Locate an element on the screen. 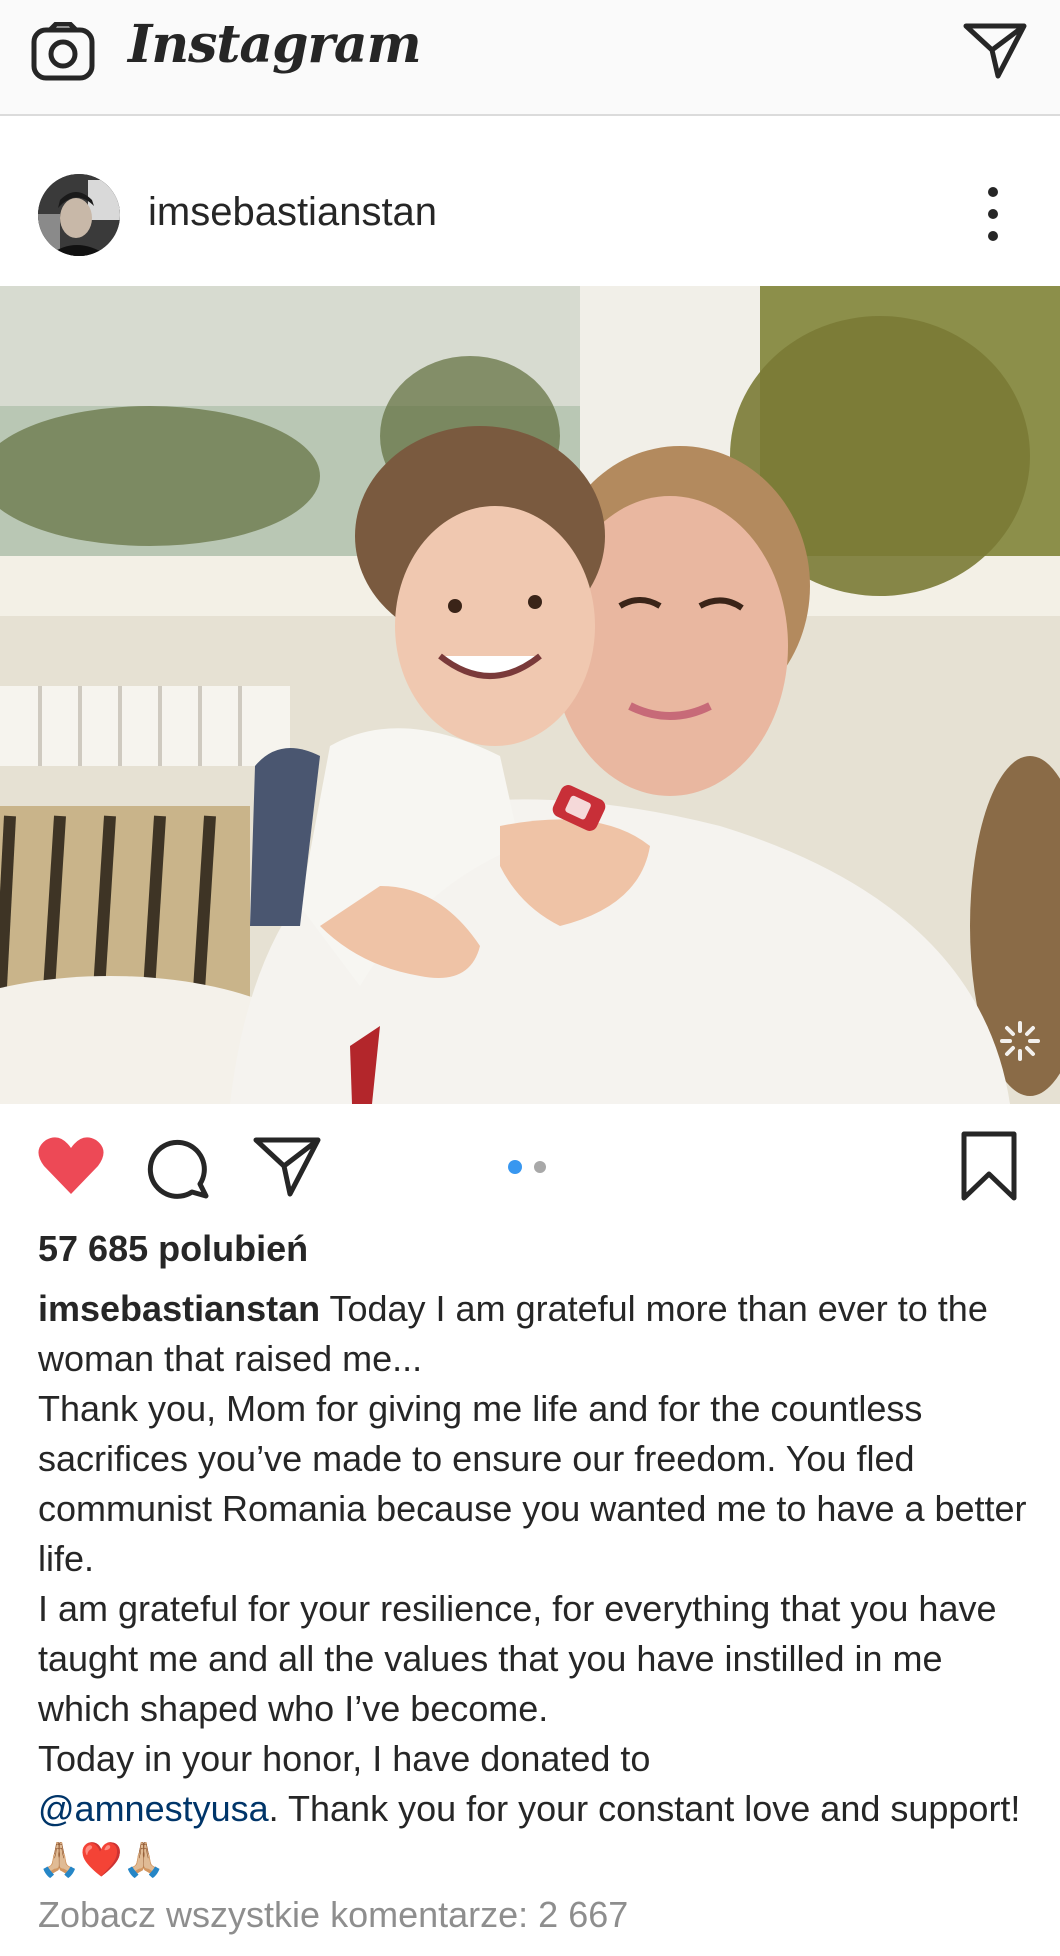 Image resolution: width=1060 pixels, height=1956 pixels. post-actions is located at coordinates (530, 1166).